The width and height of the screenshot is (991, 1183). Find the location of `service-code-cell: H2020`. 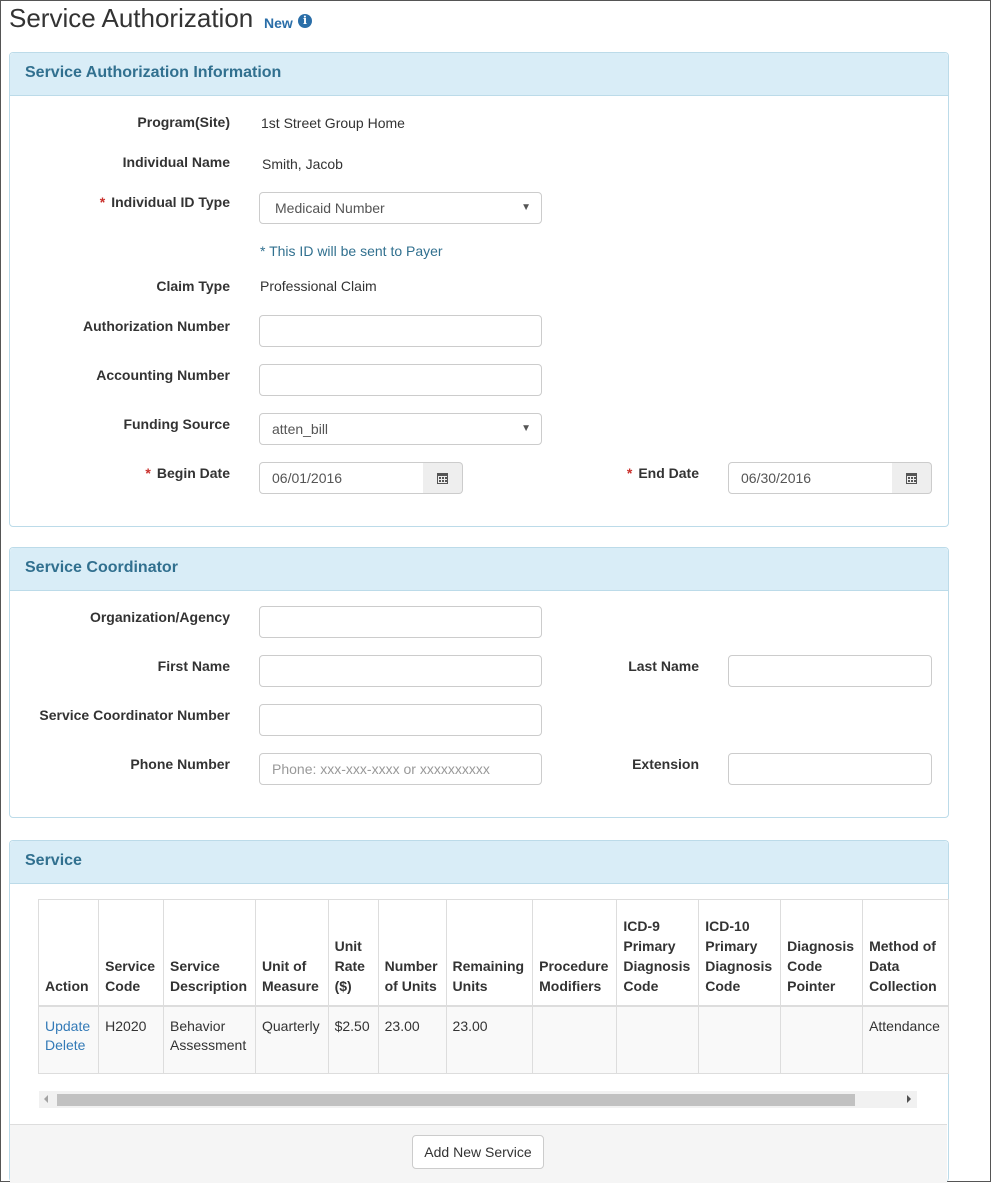

service-code-cell: H2020 is located at coordinates (131, 1039).